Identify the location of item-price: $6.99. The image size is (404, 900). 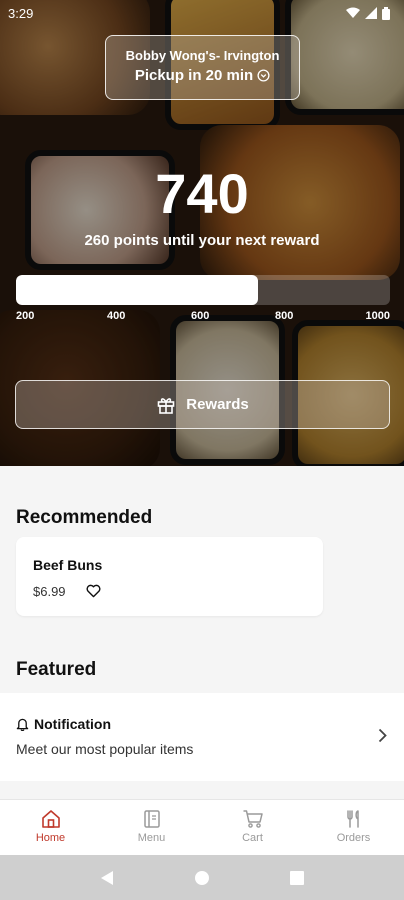
(49, 591).